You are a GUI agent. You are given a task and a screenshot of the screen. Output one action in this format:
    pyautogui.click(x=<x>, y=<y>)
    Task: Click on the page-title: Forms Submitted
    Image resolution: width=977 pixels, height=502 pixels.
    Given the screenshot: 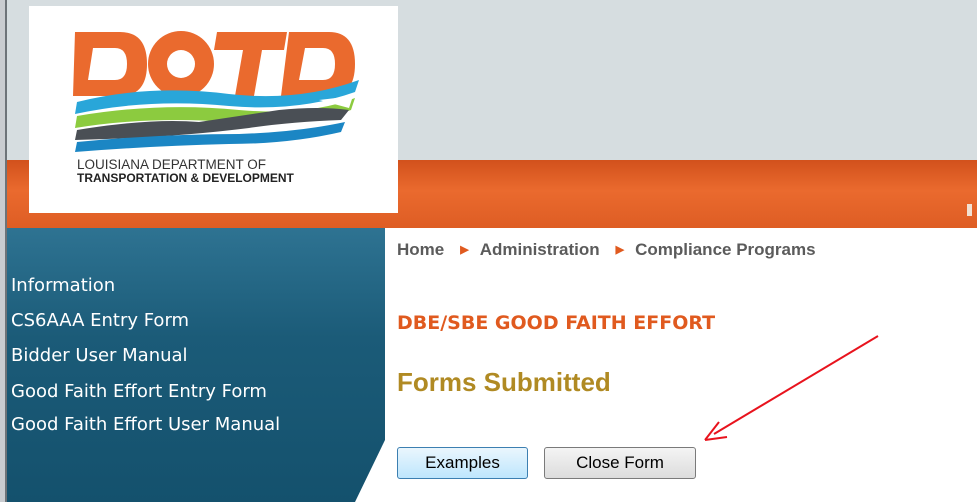 What is the action you would take?
    pyautogui.click(x=504, y=382)
    